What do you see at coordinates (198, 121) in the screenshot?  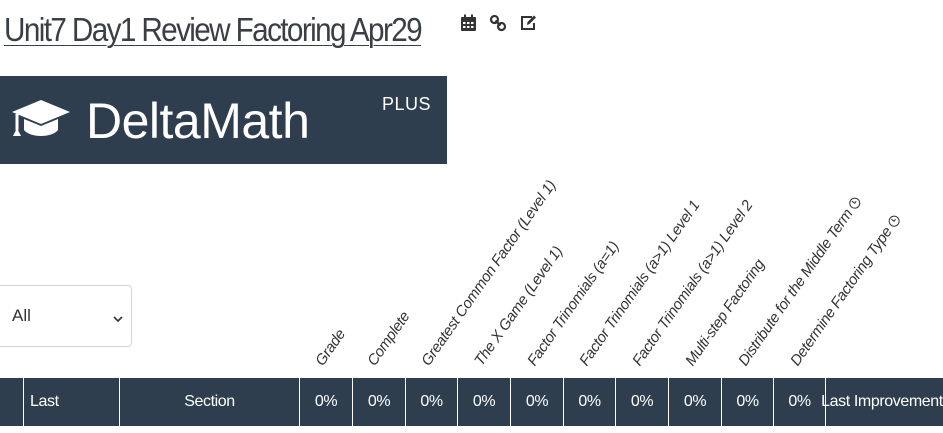 I see `logo-wordmark: DeltaMath` at bounding box center [198, 121].